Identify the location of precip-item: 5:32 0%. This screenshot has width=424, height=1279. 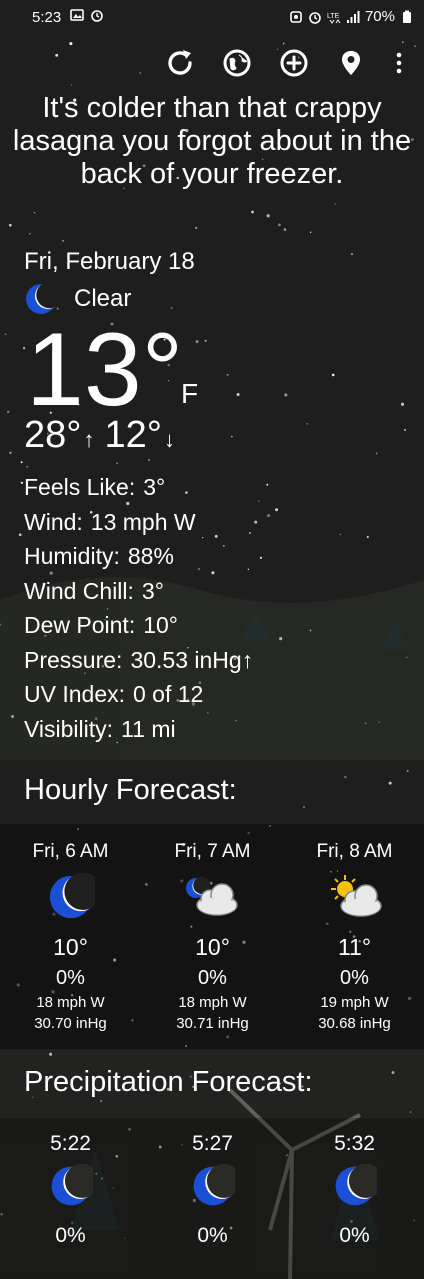
(354, 1183).